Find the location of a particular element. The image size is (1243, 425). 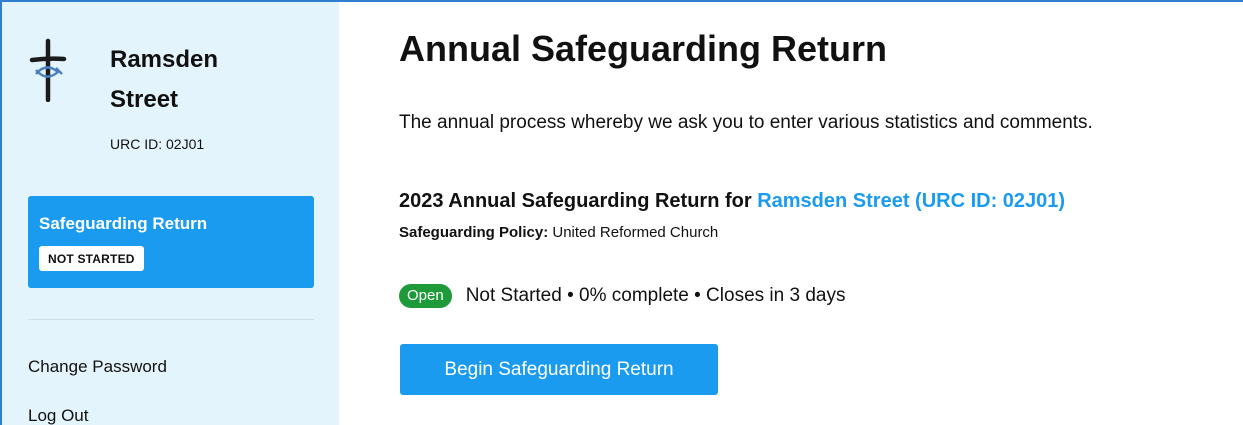

church-name-line1: Ramsden is located at coordinates (164, 59).